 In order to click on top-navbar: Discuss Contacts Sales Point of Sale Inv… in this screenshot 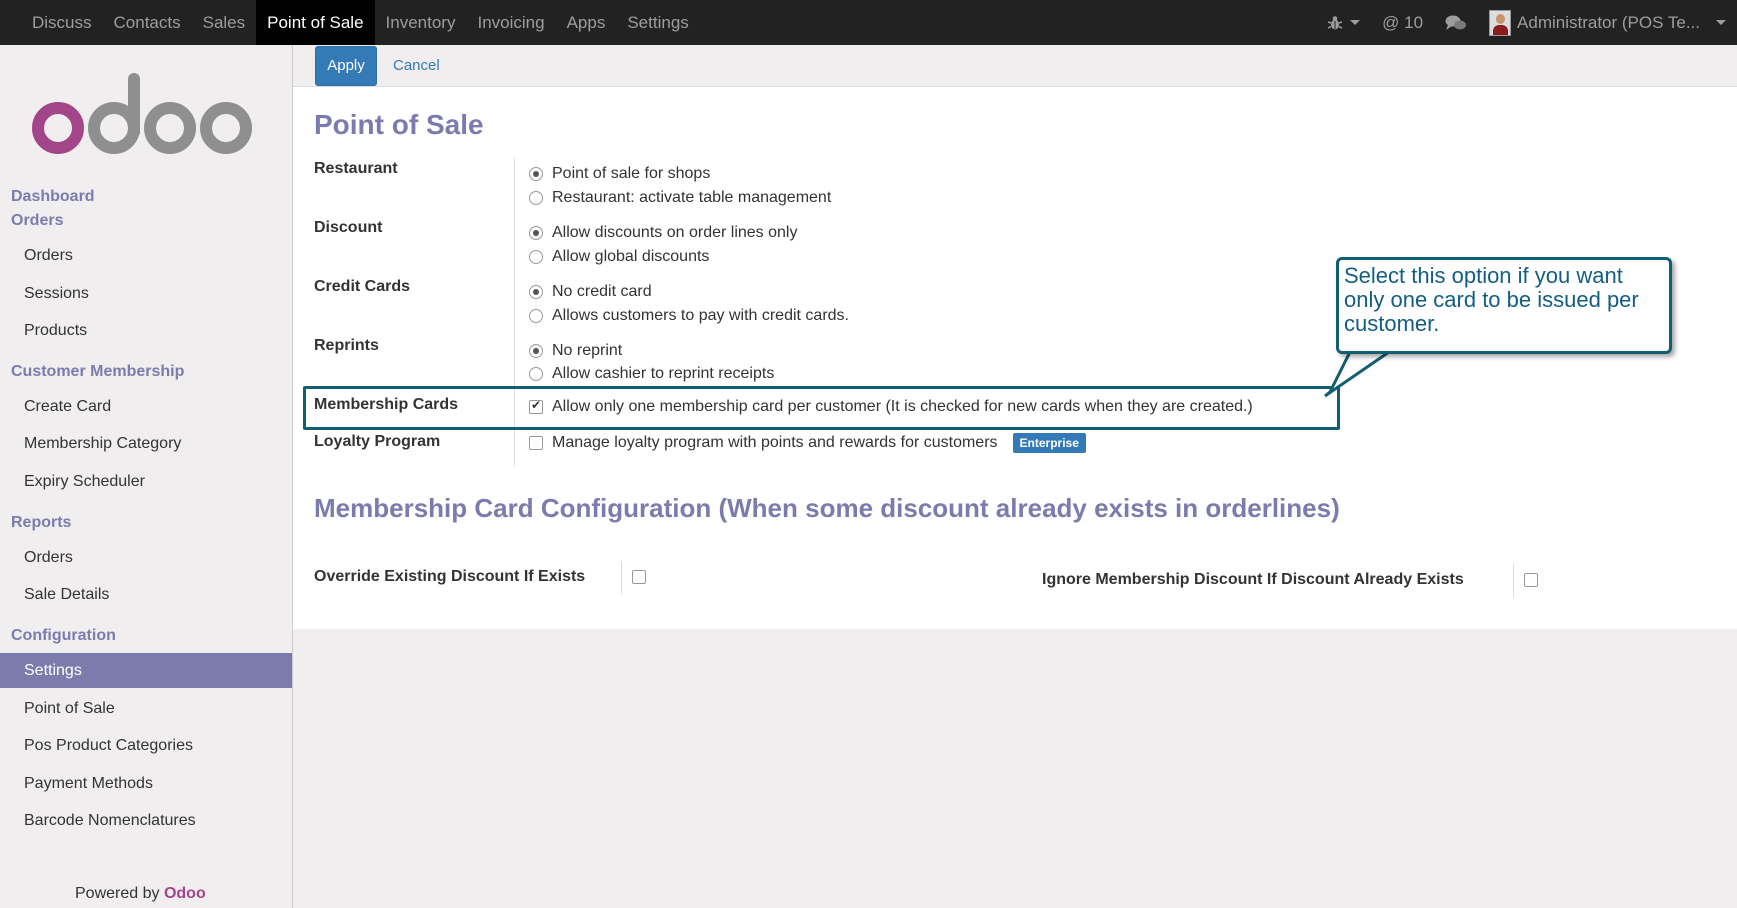, I will do `click(868, 22)`.